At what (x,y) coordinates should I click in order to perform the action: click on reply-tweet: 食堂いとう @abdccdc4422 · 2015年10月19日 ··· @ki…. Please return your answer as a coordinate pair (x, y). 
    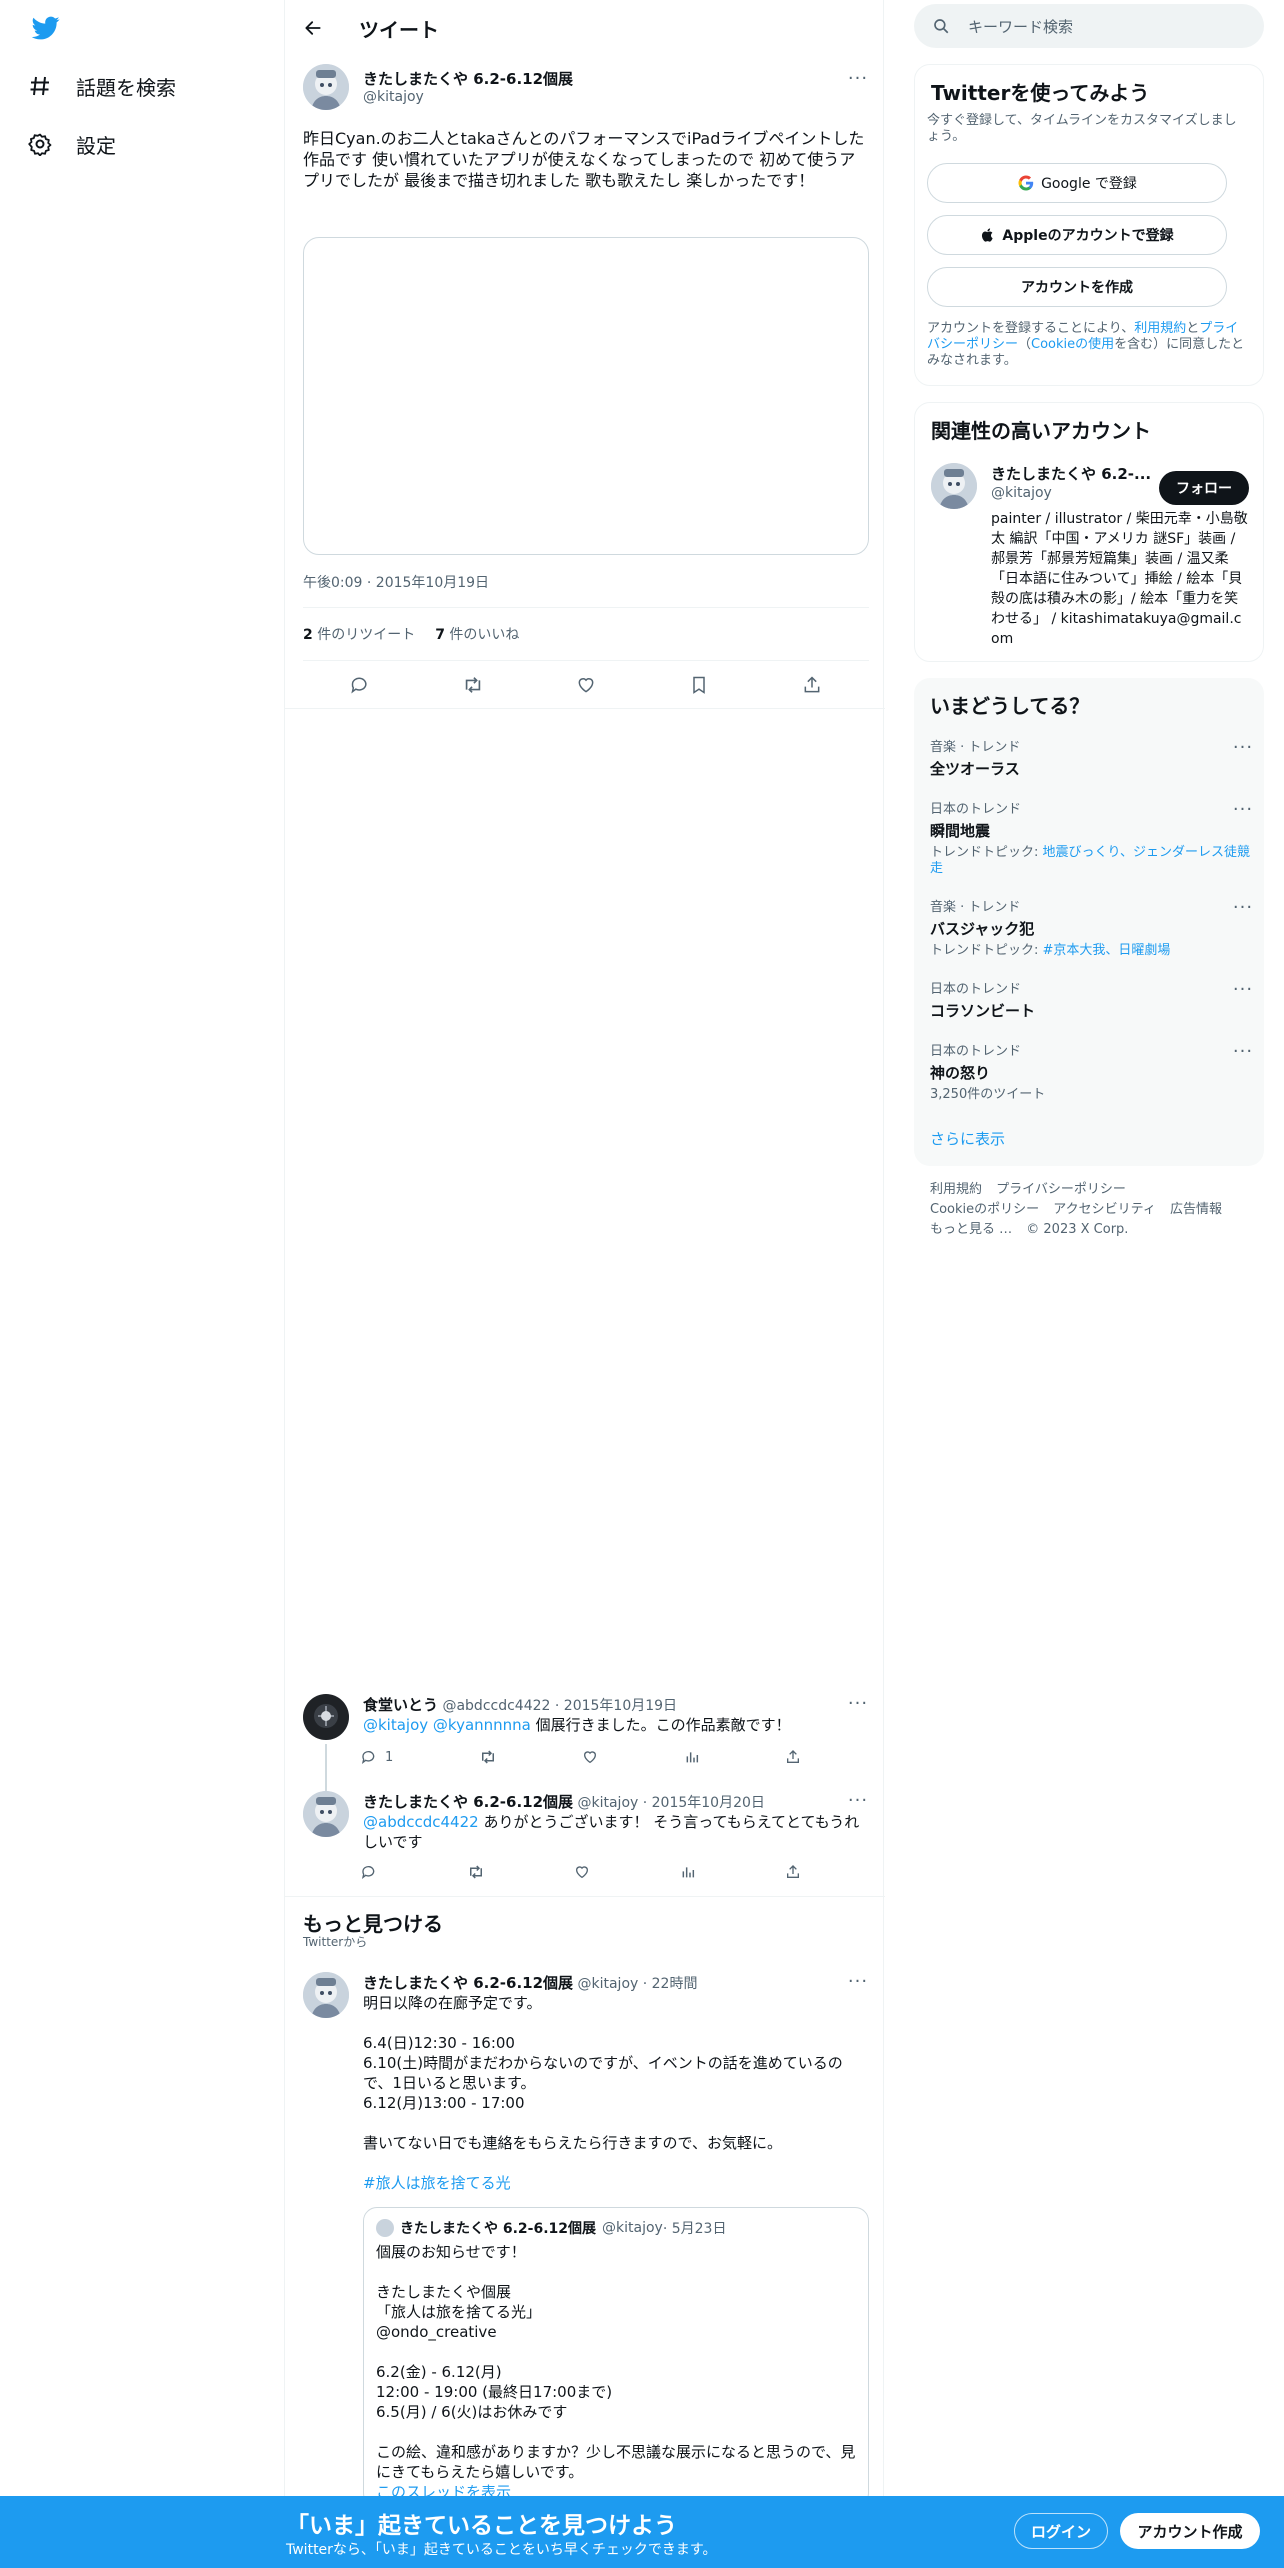
    Looking at the image, I should click on (585, 1747).